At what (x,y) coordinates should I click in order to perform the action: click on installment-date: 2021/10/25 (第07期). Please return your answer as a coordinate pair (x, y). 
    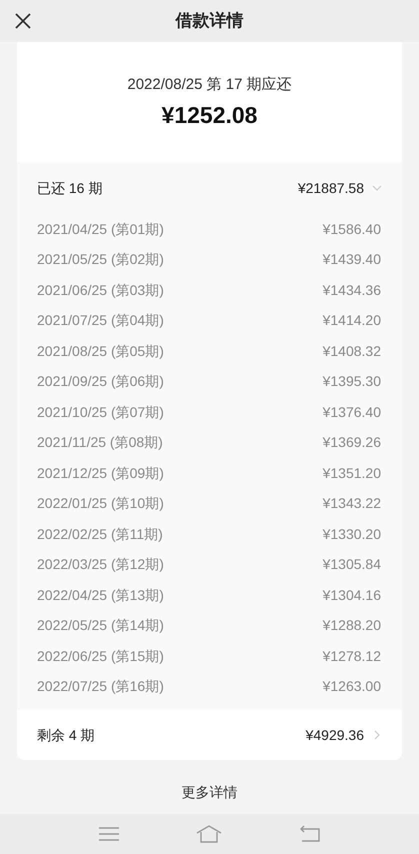
    Looking at the image, I should click on (100, 412).